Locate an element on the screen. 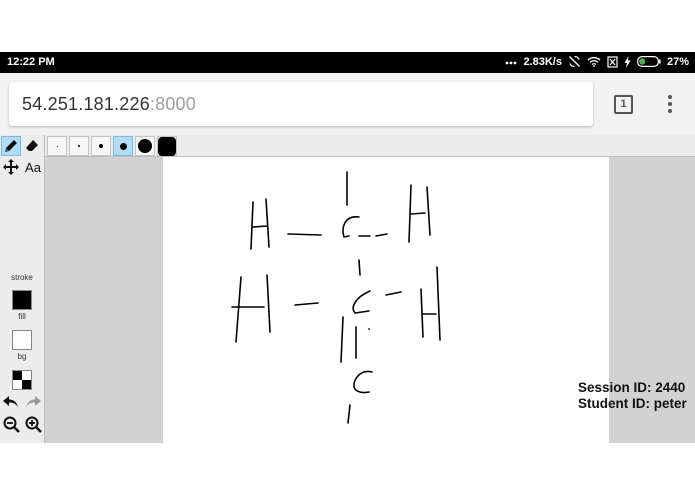  transparent-swatch is located at coordinates (22, 380).